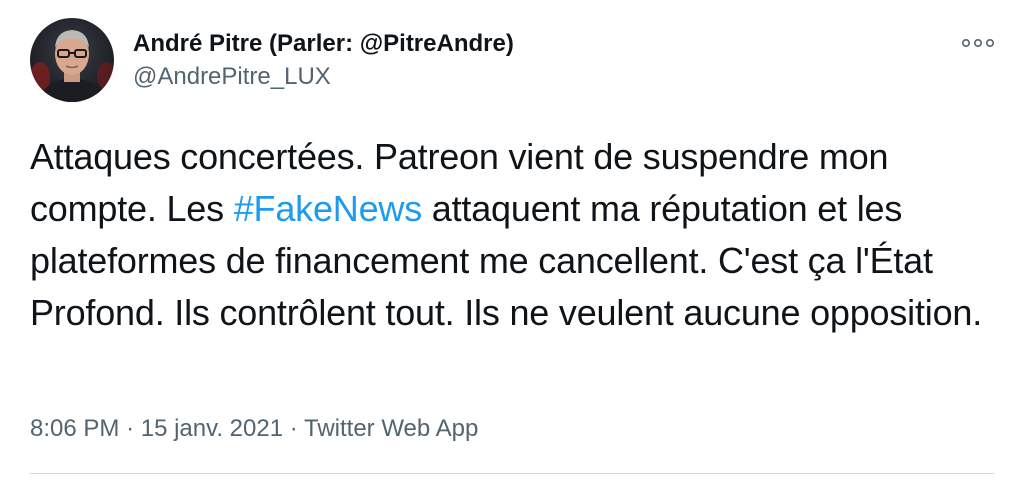 The width and height of the screenshot is (1024, 484). I want to click on user-portrait-icon, so click(72, 60).